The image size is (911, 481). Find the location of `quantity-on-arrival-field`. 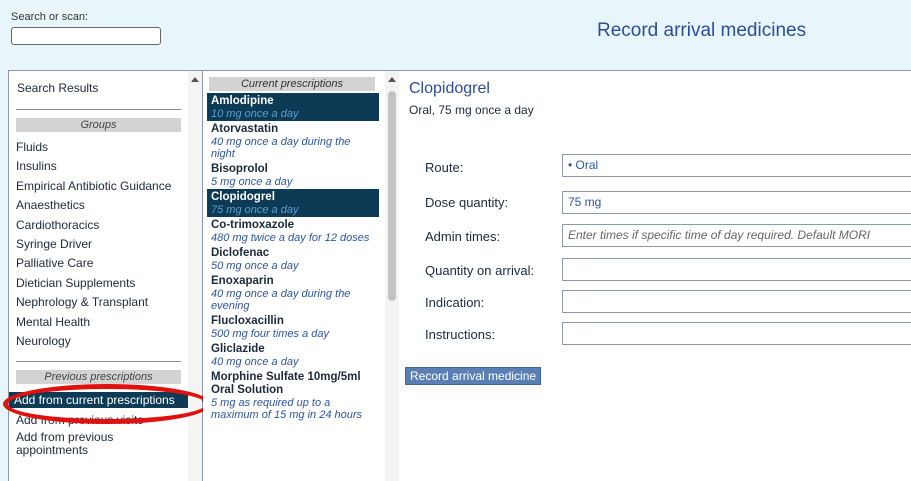

quantity-on-arrival-field is located at coordinates (736, 269).